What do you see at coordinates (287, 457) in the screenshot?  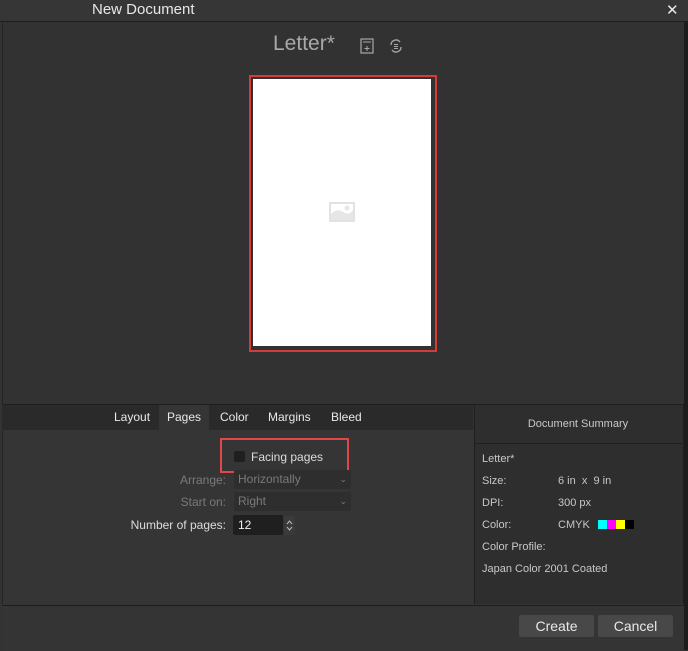 I see `facing-pages-label: Facing pages` at bounding box center [287, 457].